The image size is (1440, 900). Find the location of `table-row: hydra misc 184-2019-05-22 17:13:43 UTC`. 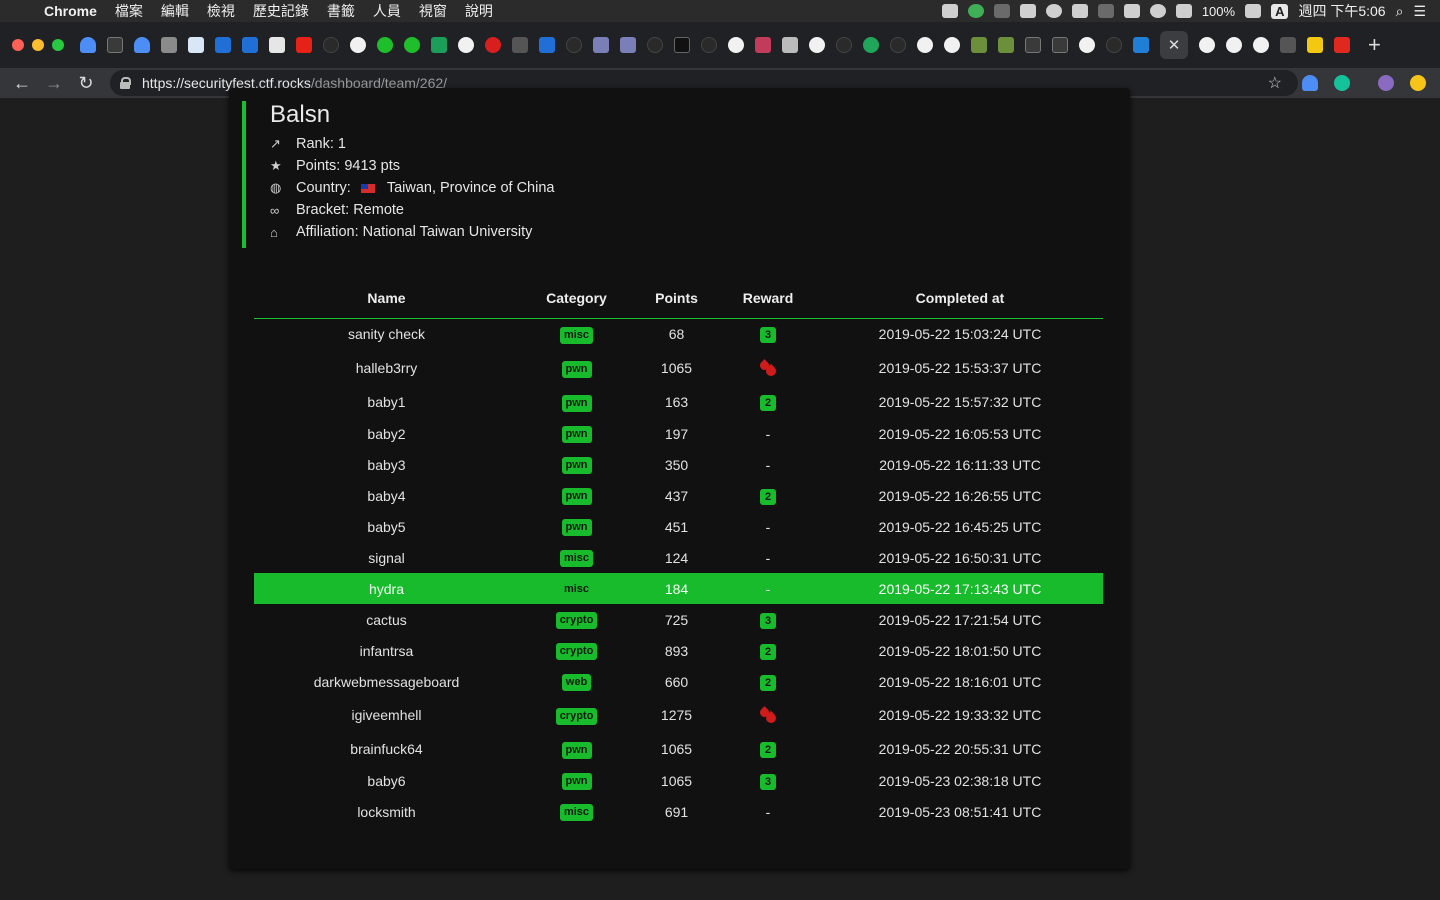

table-row: hydra misc 184-2019-05-22 17:13:43 UTC is located at coordinates (678, 588).